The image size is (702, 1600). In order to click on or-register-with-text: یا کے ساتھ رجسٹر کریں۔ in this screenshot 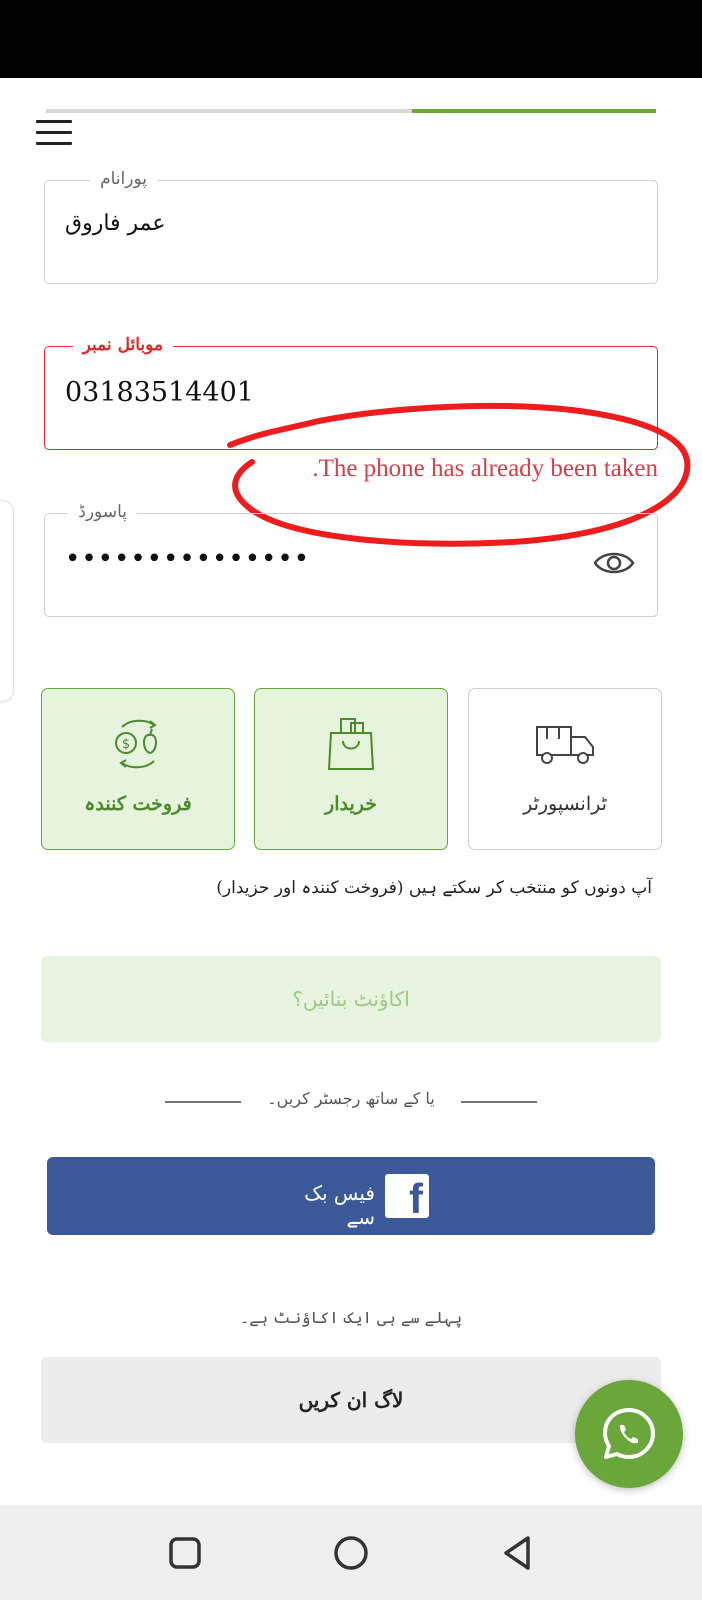, I will do `click(351, 1098)`.